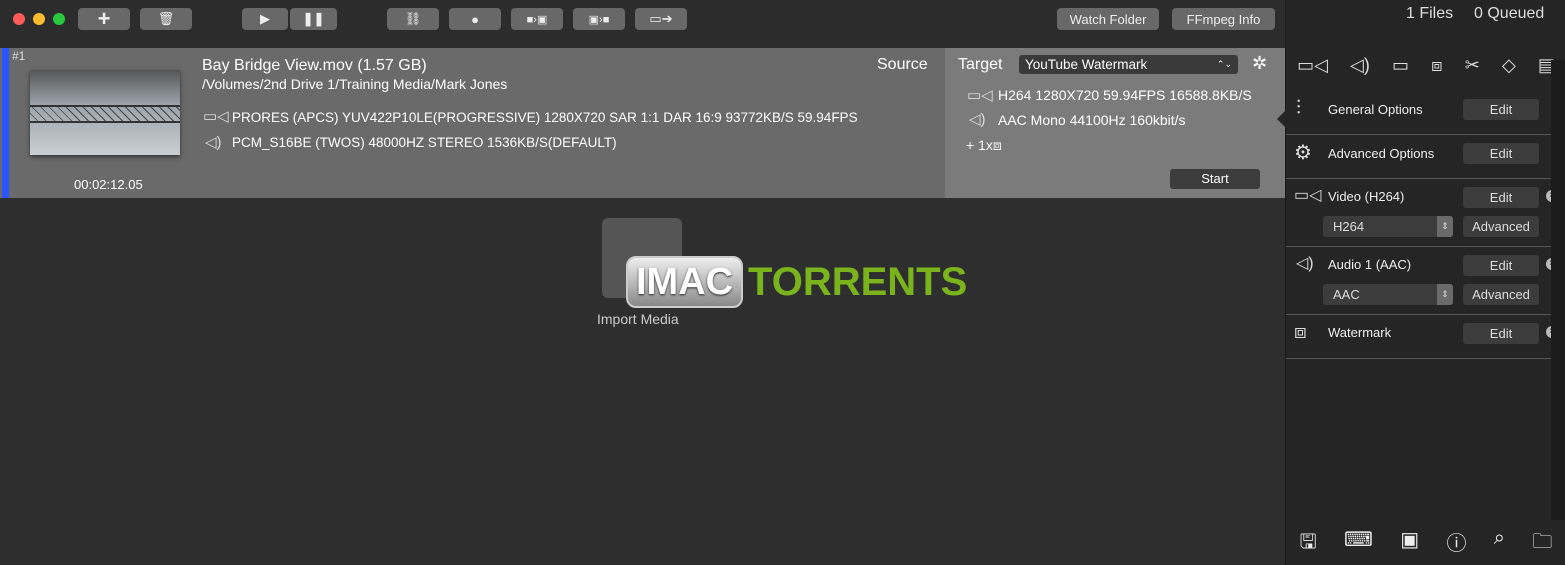 The height and width of the screenshot is (565, 1565). What do you see at coordinates (413, 19) in the screenshot?
I see `link-icon: ⛓` at bounding box center [413, 19].